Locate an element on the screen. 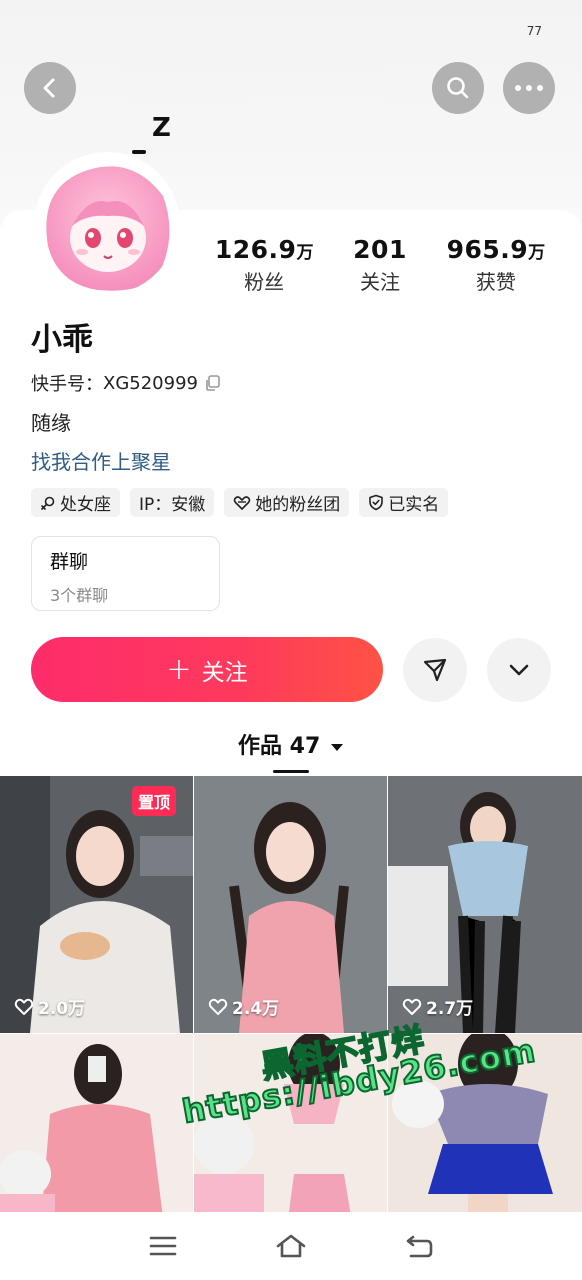 The image size is (582, 1280). back-arrow-icon is located at coordinates (419, 1246).